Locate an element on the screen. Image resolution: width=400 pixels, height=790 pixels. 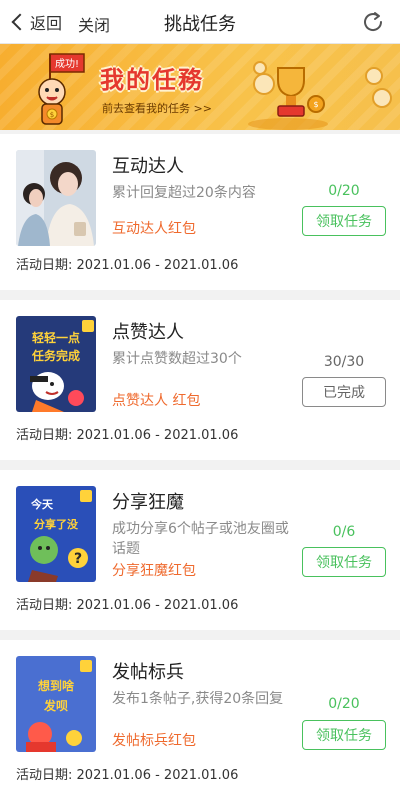
banner-subtitle-link: 前去查看我的任务 >> is located at coordinates (157, 108).